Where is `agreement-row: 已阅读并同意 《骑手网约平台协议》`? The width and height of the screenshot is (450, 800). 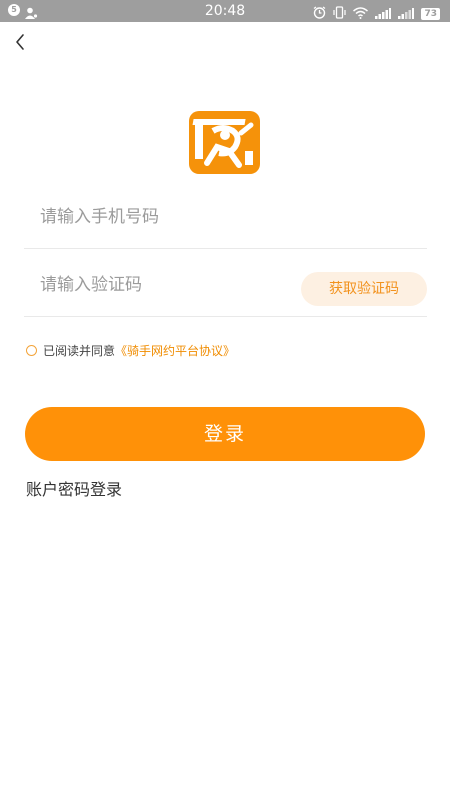
agreement-row: 已阅读并同意 《骑手网约平台协议》 is located at coordinates (130, 350).